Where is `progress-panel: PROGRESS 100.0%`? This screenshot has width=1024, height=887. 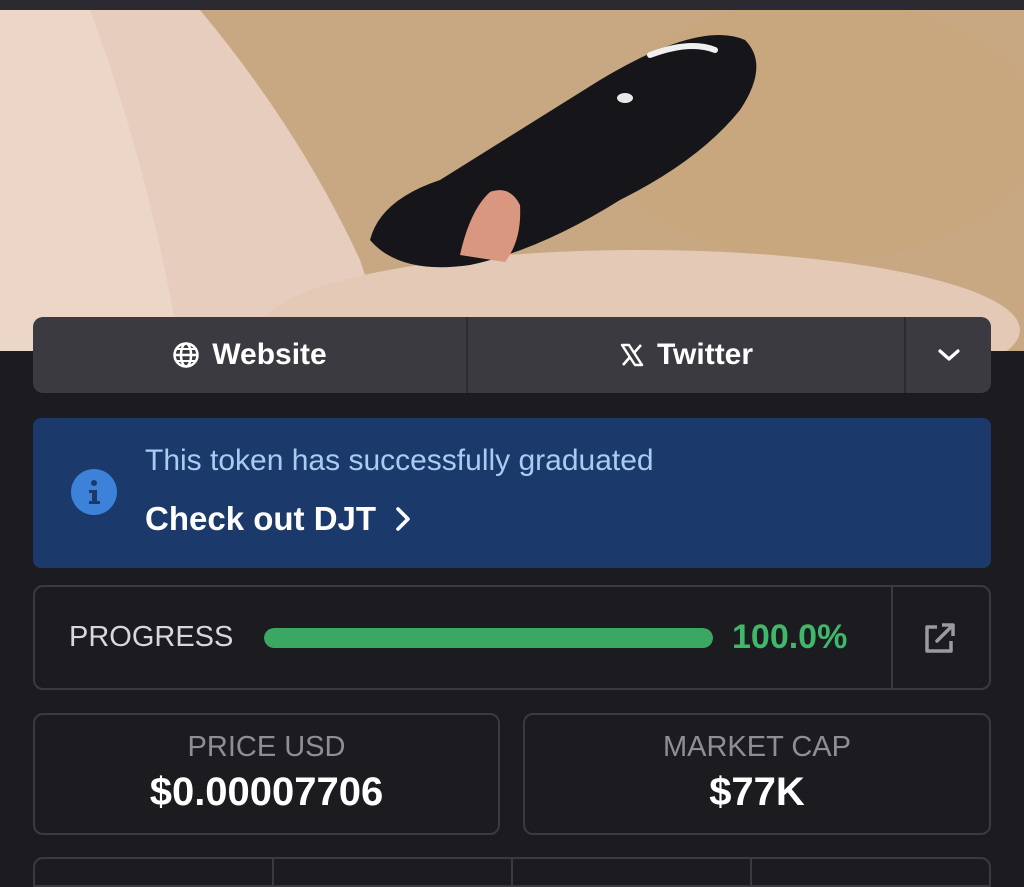
progress-panel: PROGRESS 100.0% is located at coordinates (512, 637).